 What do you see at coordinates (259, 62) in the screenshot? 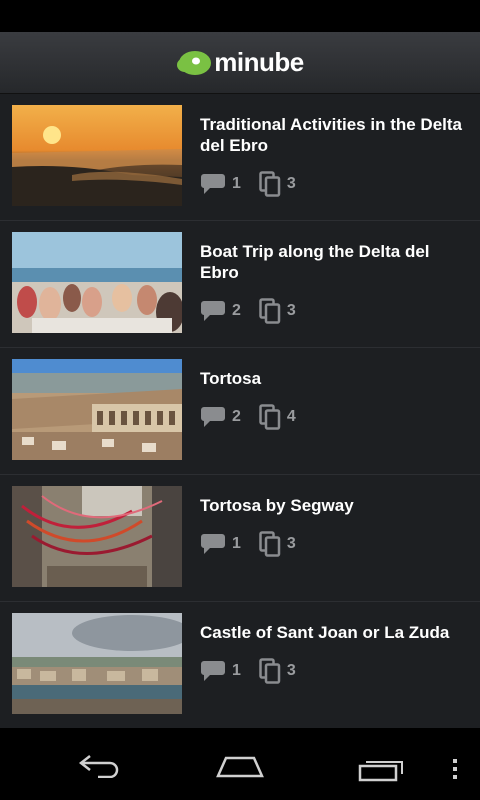
I see `logo-text: minube` at bounding box center [259, 62].